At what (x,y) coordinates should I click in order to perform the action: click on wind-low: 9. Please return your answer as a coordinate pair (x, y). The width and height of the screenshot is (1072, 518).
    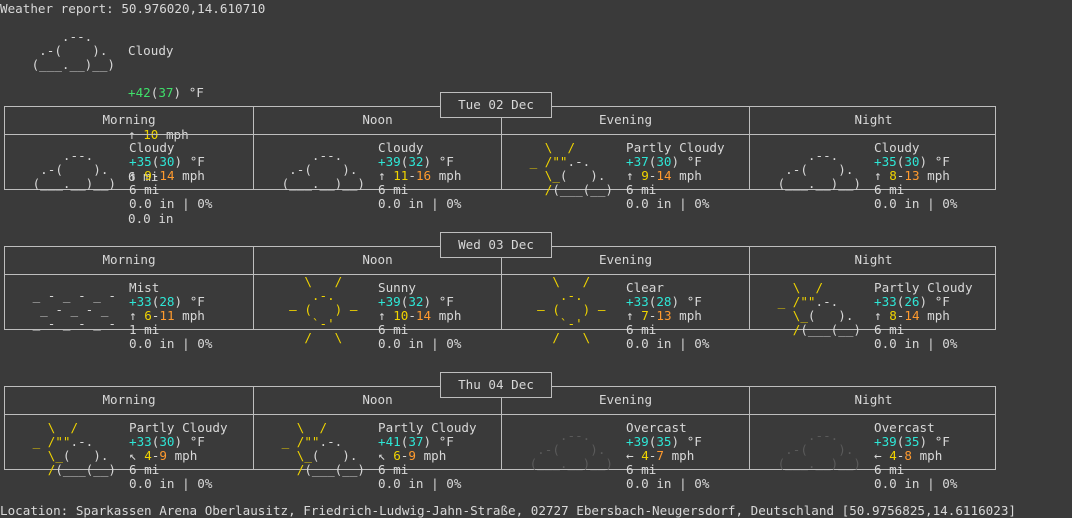
    Looking at the image, I should click on (148, 175).